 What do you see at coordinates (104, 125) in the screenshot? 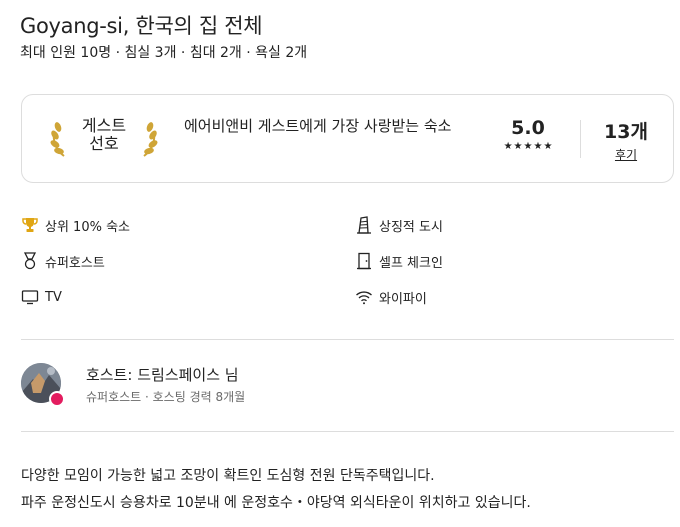
I see `badge-line-1: 게스트` at bounding box center [104, 125].